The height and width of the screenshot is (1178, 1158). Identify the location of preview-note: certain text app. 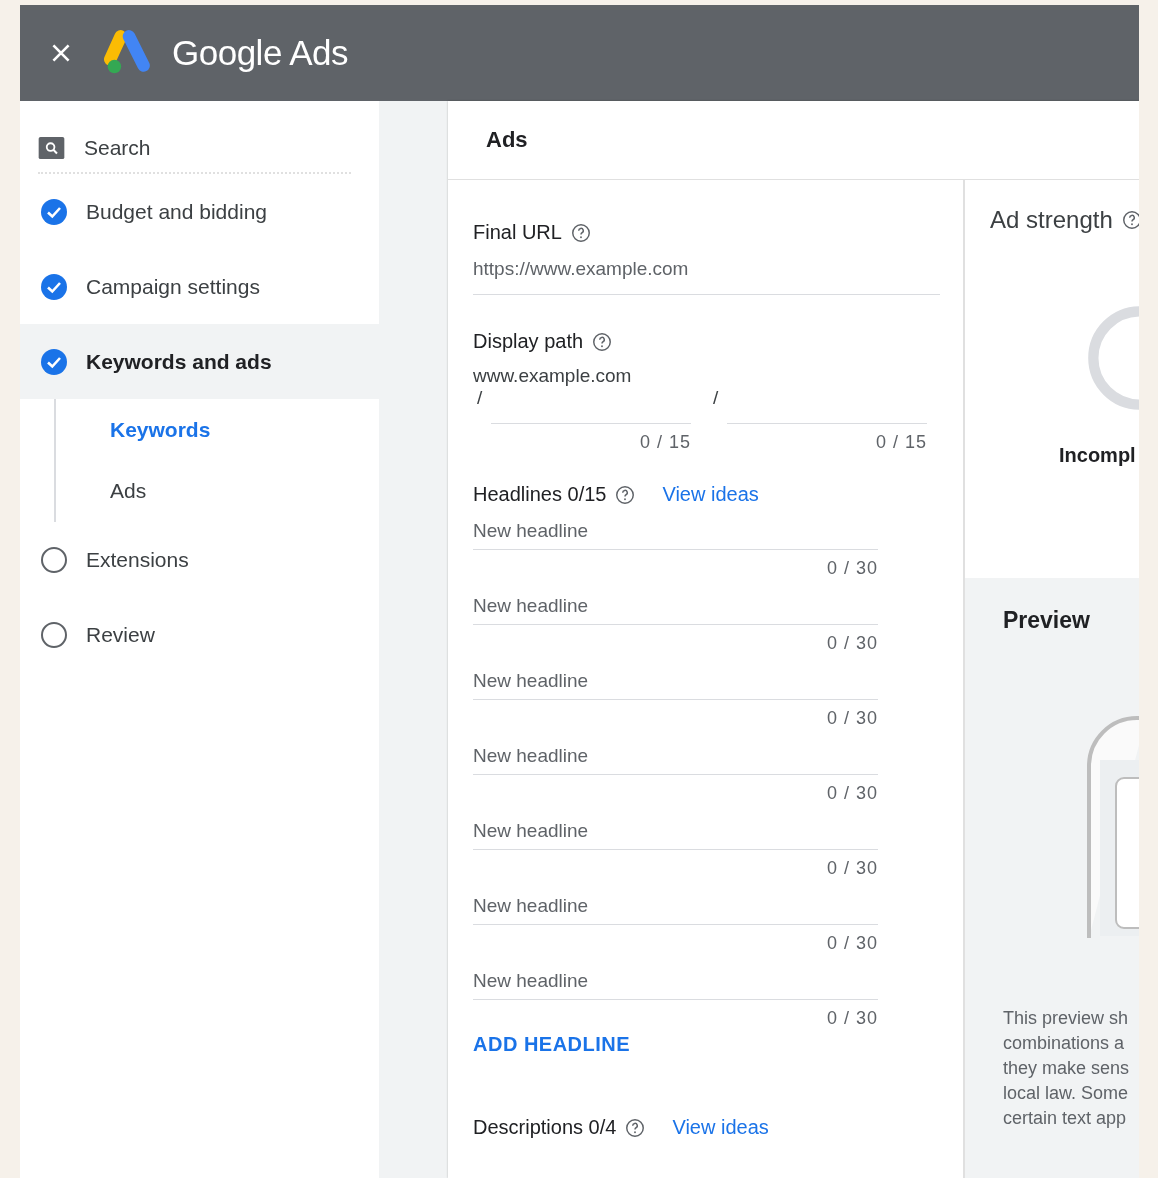
(1065, 1118).